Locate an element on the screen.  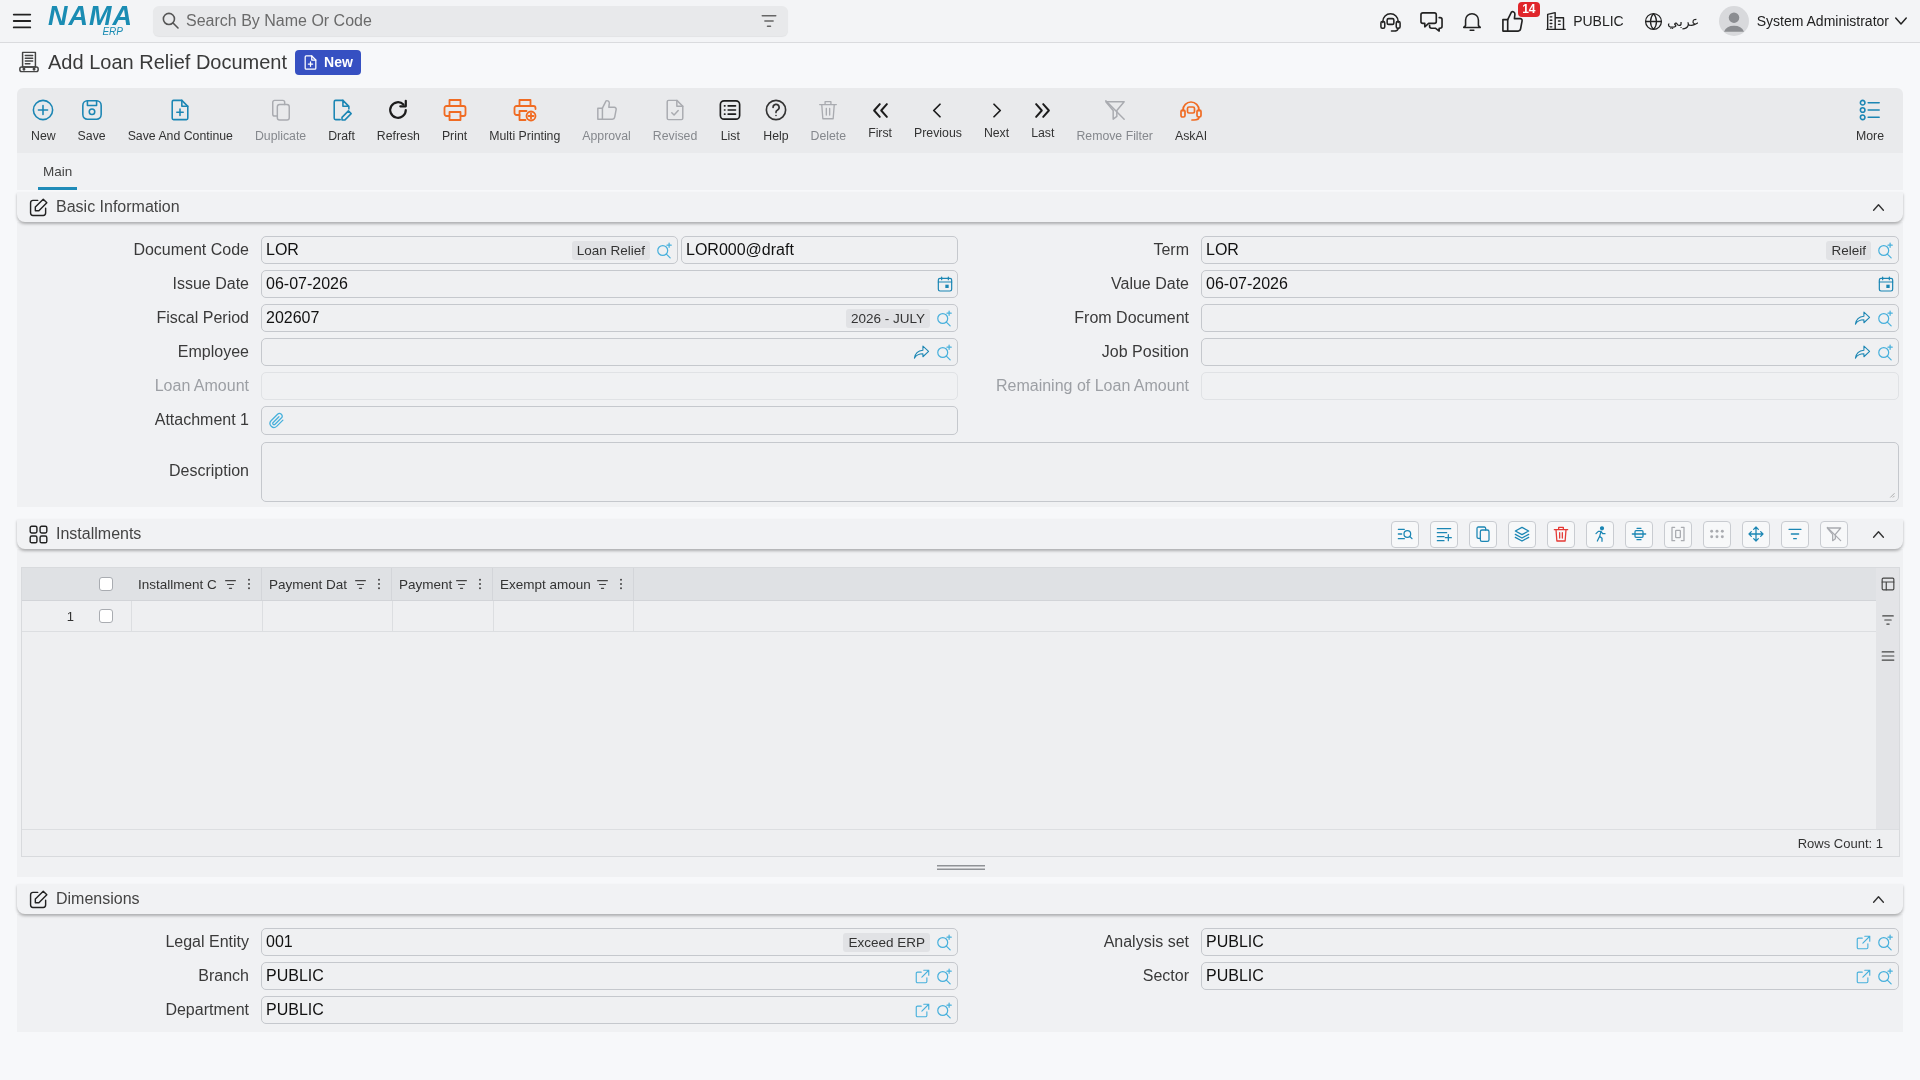
copy-rows-button is located at coordinates (1483, 534).